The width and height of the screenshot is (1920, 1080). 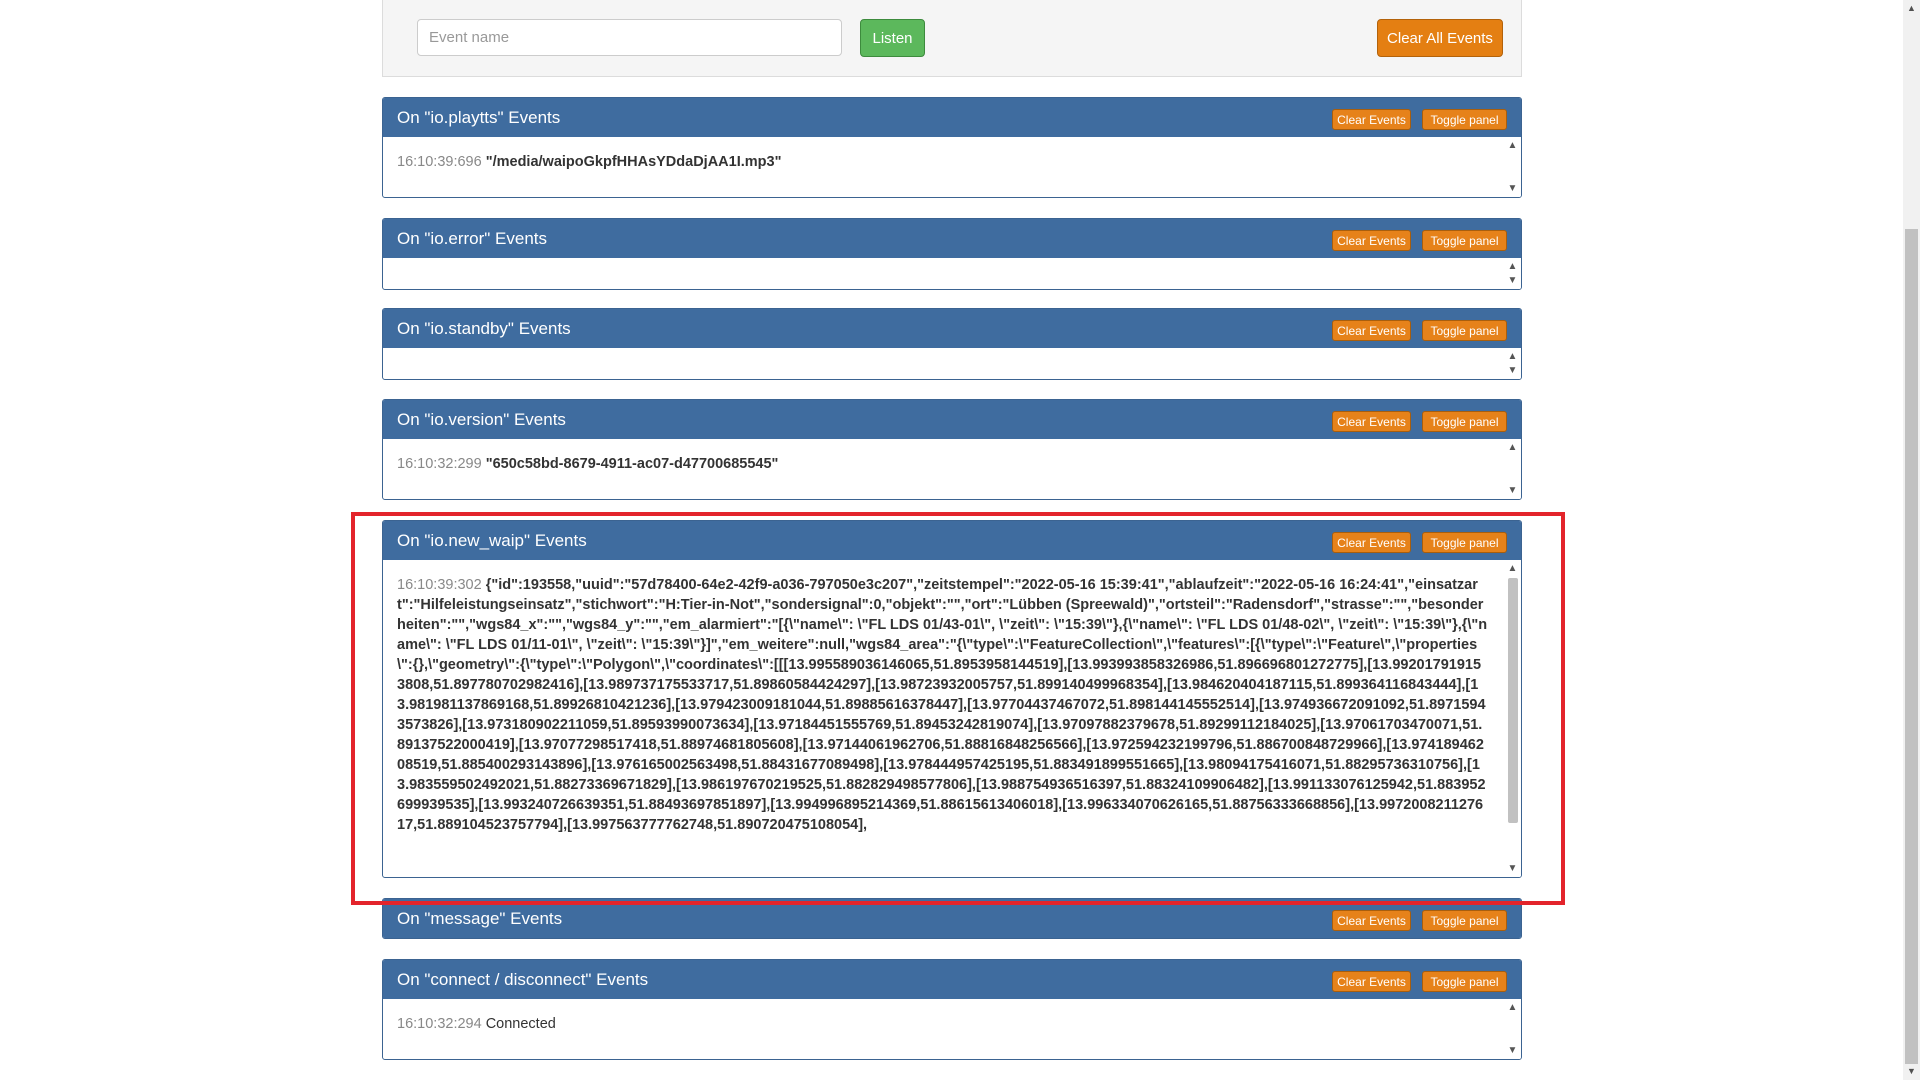 What do you see at coordinates (629, 37) in the screenshot?
I see `event-name-input` at bounding box center [629, 37].